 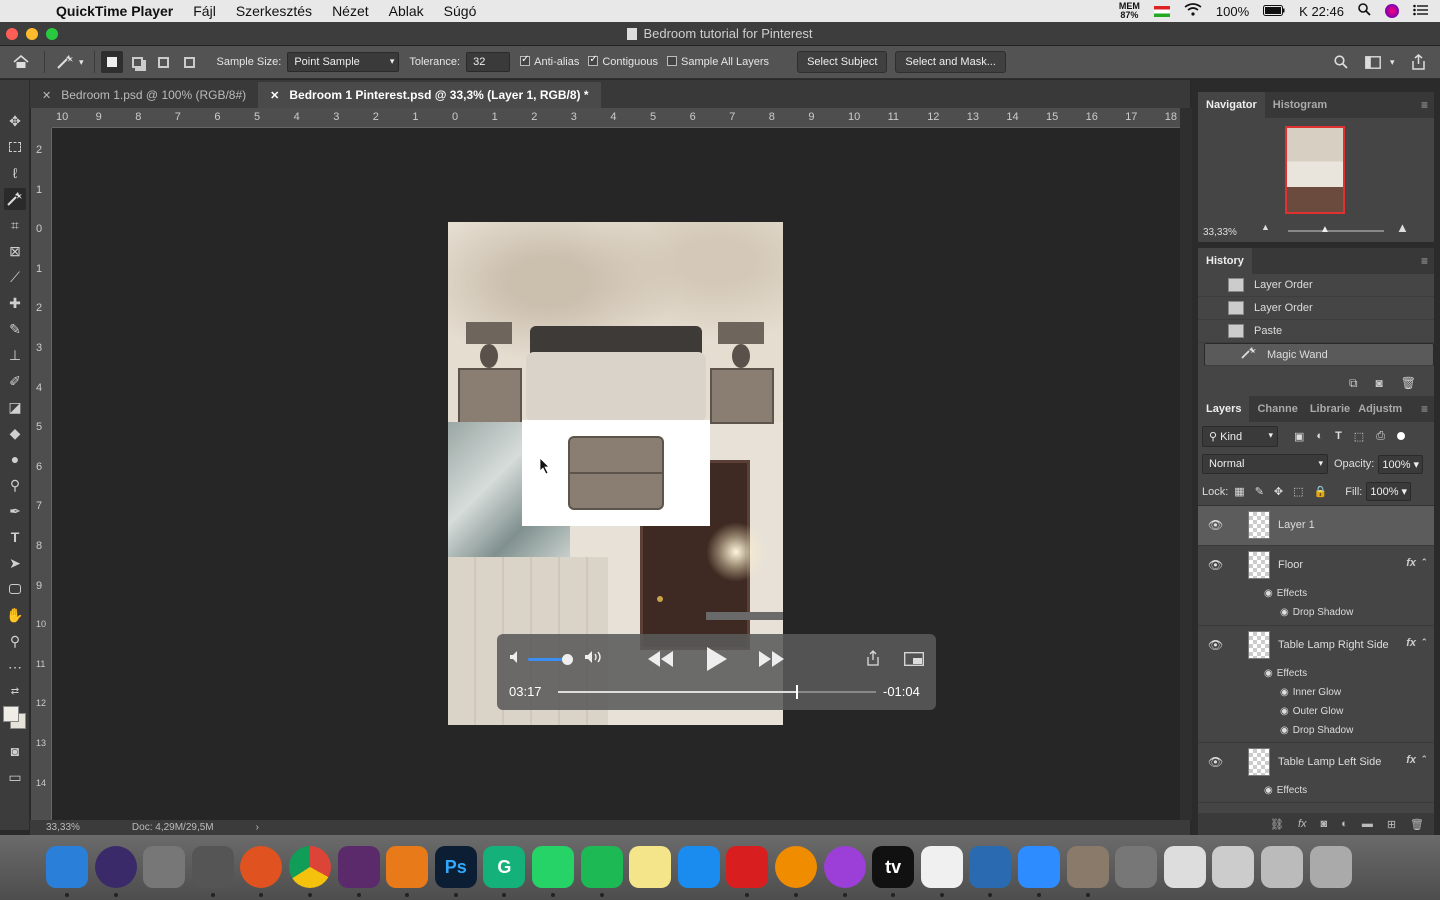 What do you see at coordinates (551, 659) in the screenshot?
I see `volume-slider` at bounding box center [551, 659].